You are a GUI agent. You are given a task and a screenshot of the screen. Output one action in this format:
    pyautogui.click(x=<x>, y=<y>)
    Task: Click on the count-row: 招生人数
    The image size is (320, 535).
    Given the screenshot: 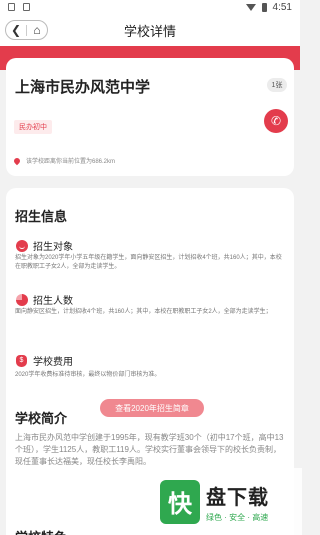 What is the action you would take?
    pyautogui.click(x=44, y=299)
    